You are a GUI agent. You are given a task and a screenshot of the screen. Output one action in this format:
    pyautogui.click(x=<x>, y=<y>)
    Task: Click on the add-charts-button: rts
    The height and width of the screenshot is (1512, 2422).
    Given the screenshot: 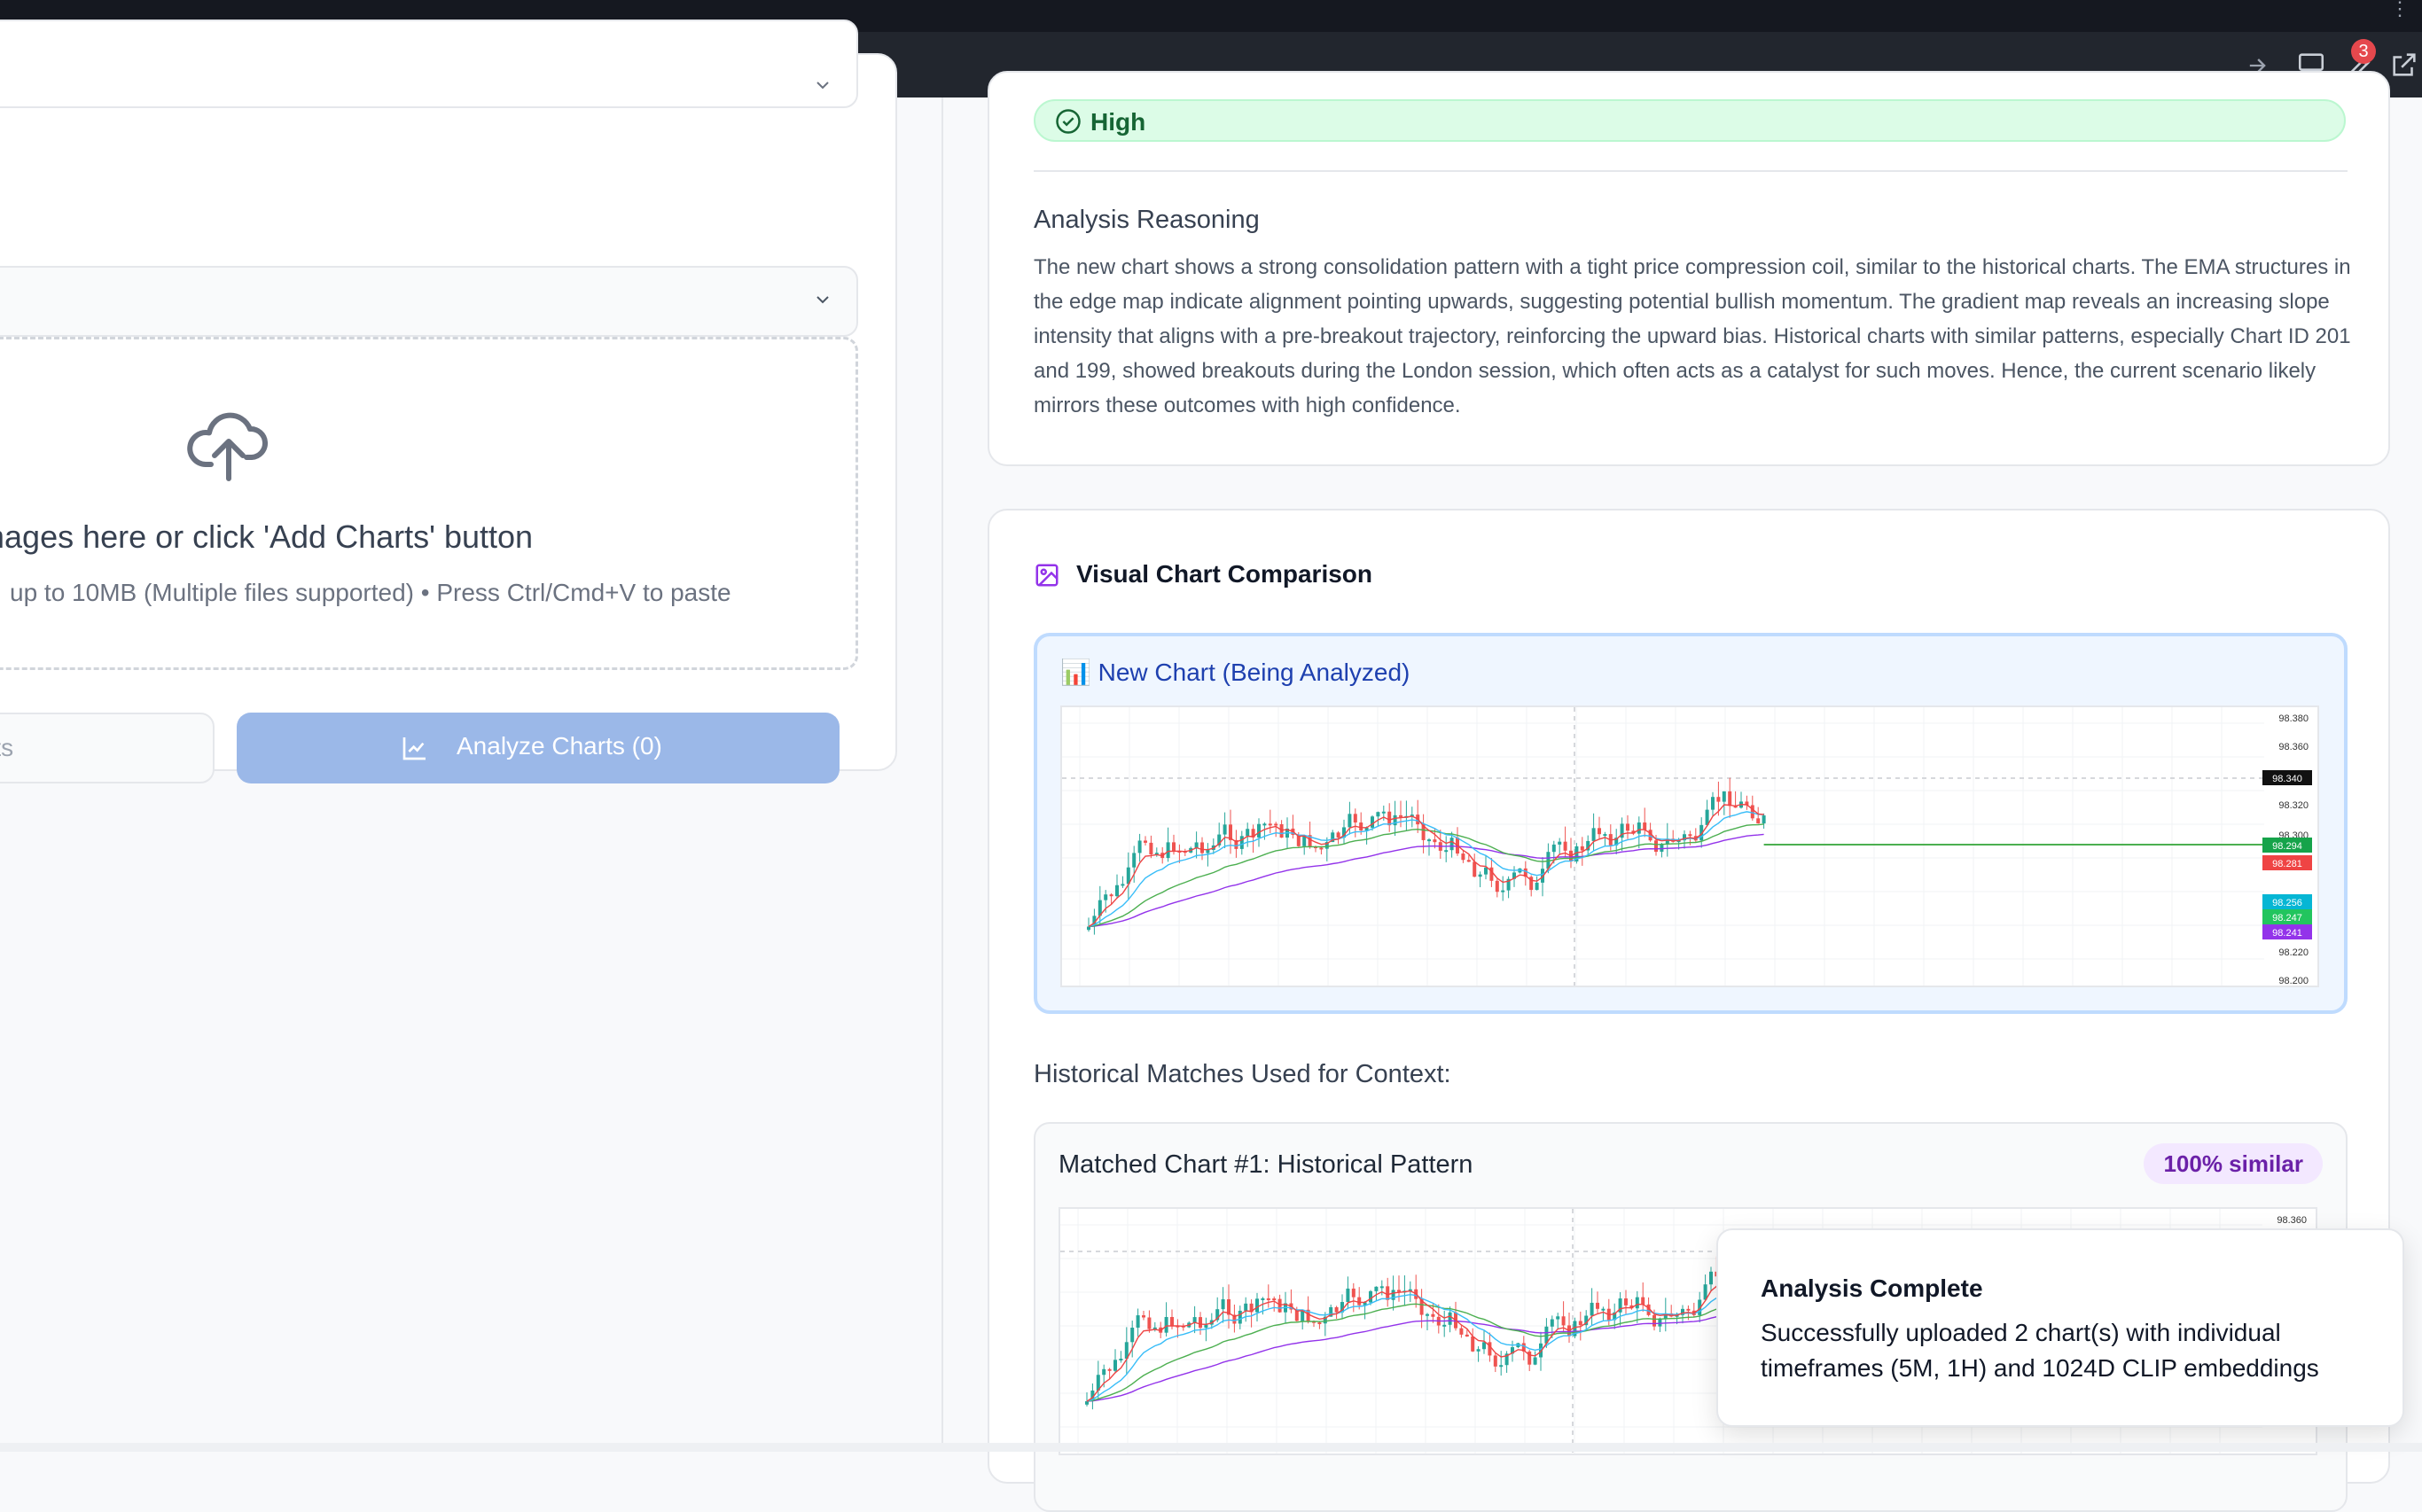 What is the action you would take?
    pyautogui.click(x=107, y=748)
    